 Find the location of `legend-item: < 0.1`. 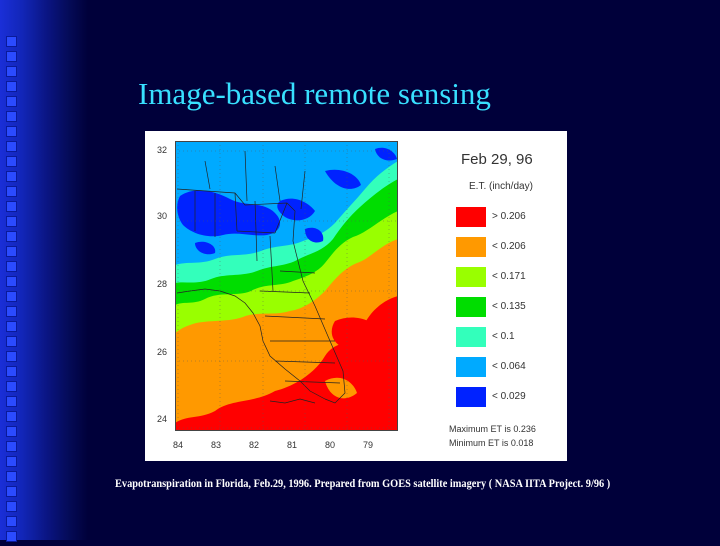

legend-item: < 0.1 is located at coordinates (506, 337).